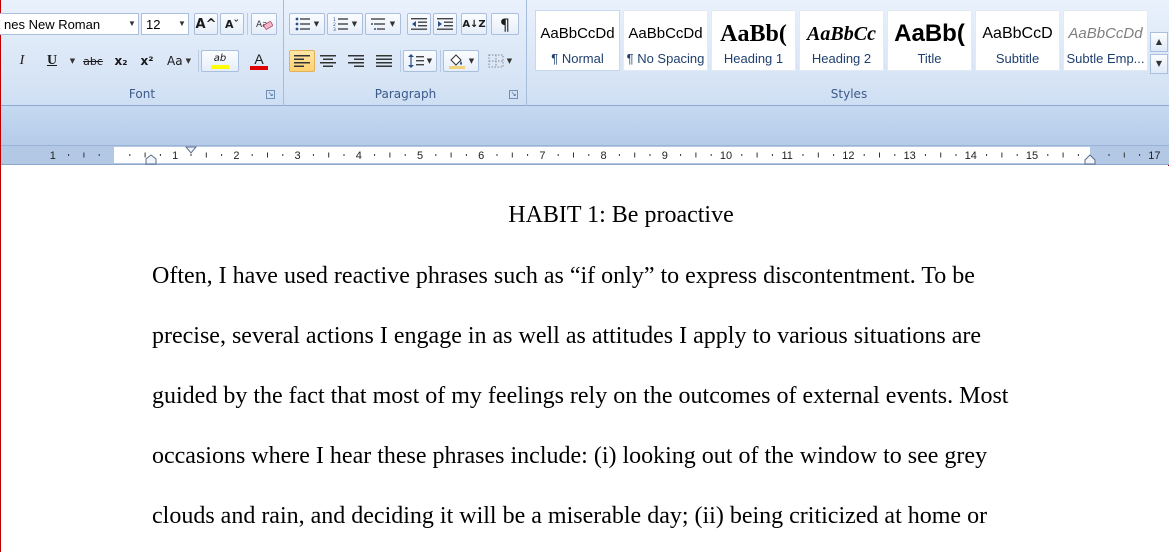 This screenshot has height=552, width=1169. What do you see at coordinates (264, 24) in the screenshot?
I see `clear-formatting-button: Aa` at bounding box center [264, 24].